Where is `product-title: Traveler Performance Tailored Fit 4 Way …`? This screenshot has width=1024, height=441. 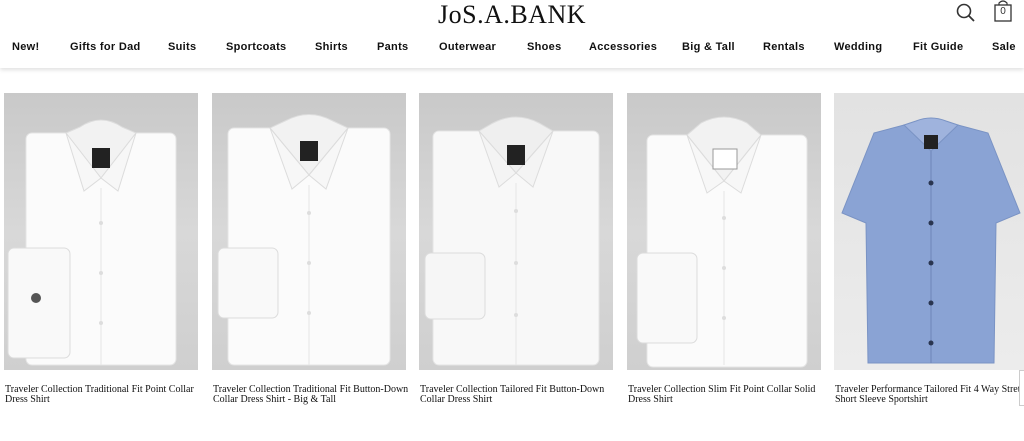
product-title: Traveler Performance Tailored Fit 4 Way … is located at coordinates (929, 395).